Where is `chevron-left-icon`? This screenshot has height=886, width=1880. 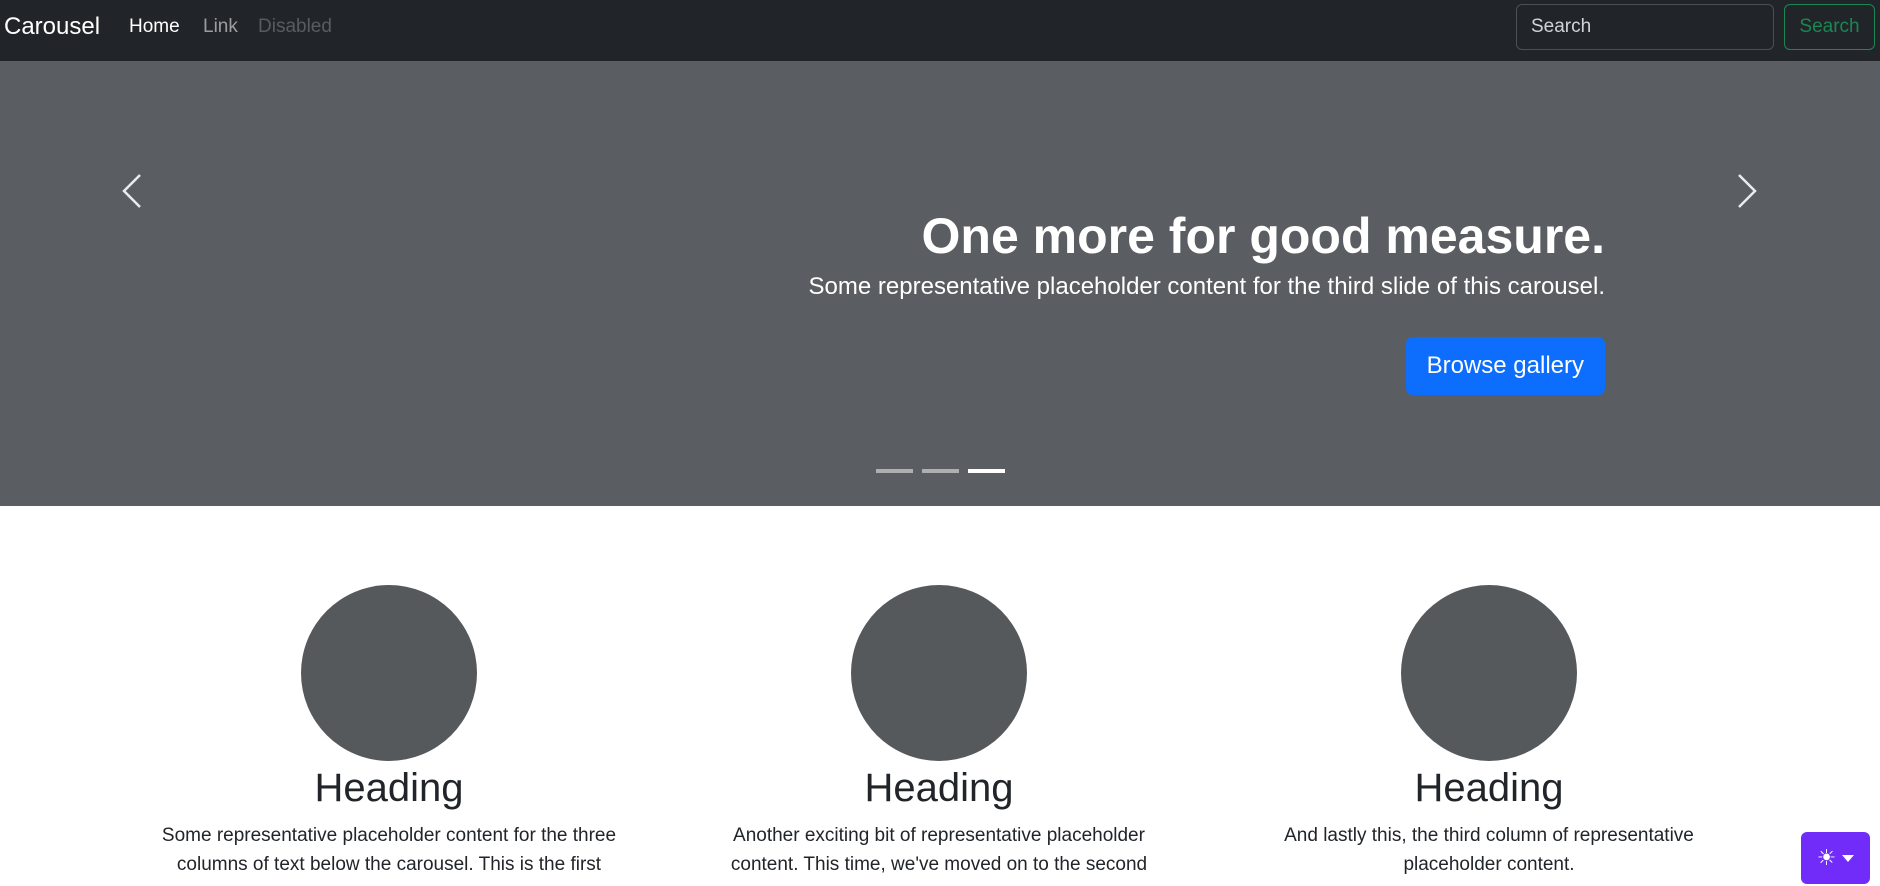 chevron-left-icon is located at coordinates (131, 191).